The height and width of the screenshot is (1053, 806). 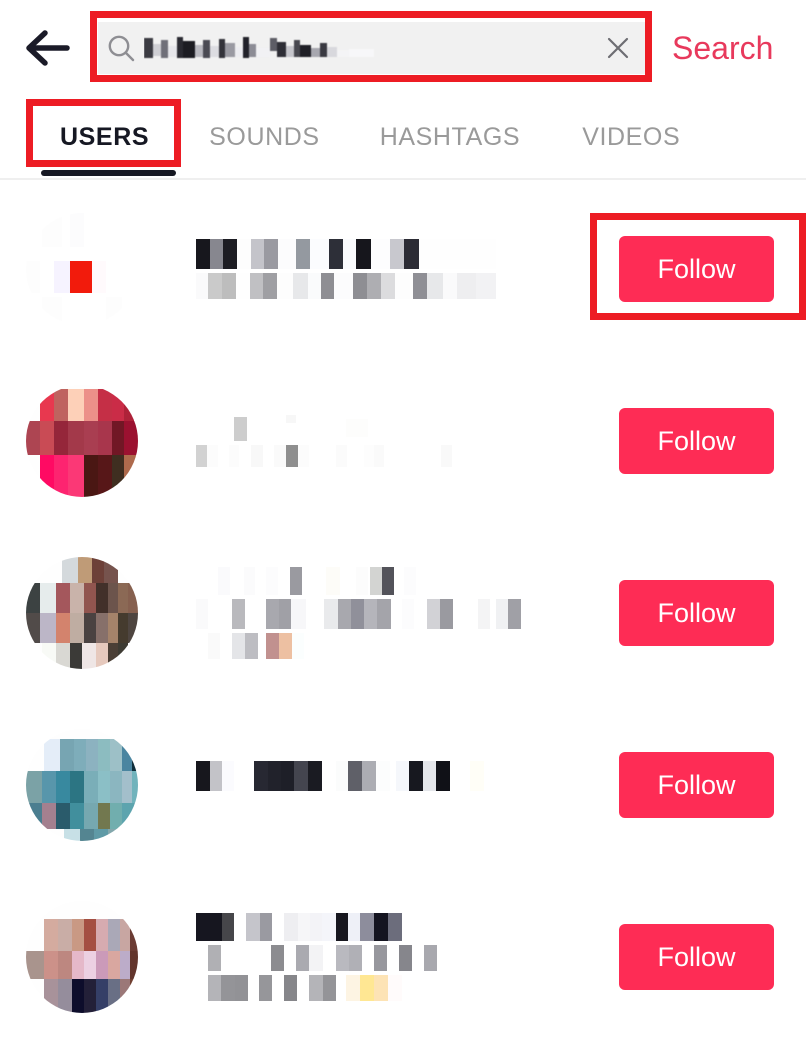 I want to click on active-tab-indicator, so click(x=108, y=173).